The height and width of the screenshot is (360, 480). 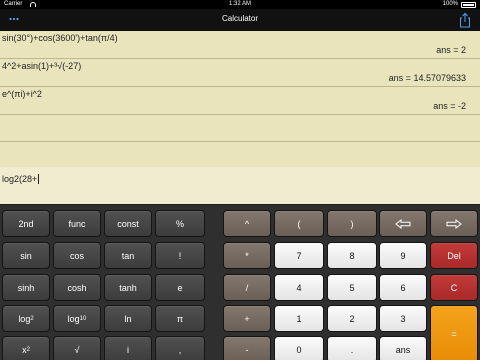 What do you see at coordinates (247, 223) in the screenshot?
I see `power-key: ^` at bounding box center [247, 223].